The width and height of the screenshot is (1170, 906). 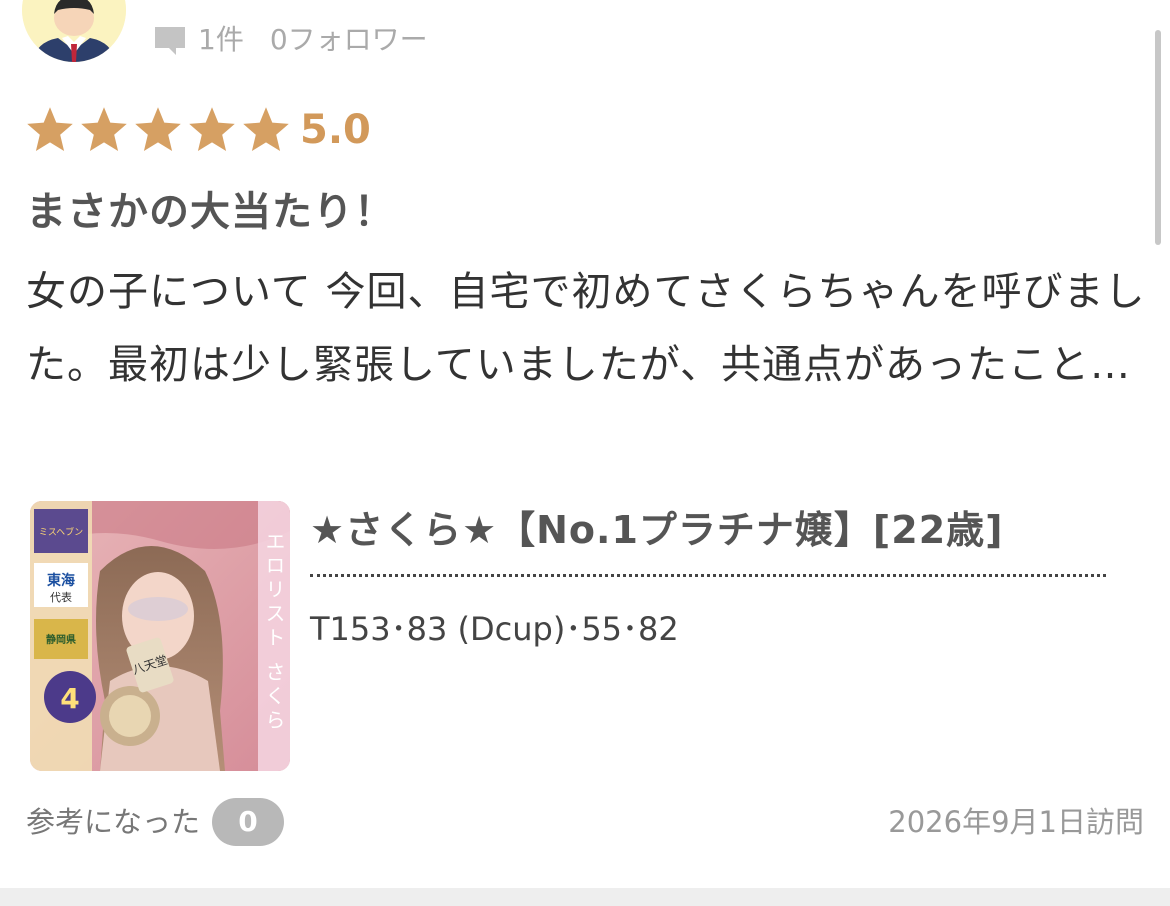 I want to click on badge-sub-text: 代表, so click(x=61, y=597).